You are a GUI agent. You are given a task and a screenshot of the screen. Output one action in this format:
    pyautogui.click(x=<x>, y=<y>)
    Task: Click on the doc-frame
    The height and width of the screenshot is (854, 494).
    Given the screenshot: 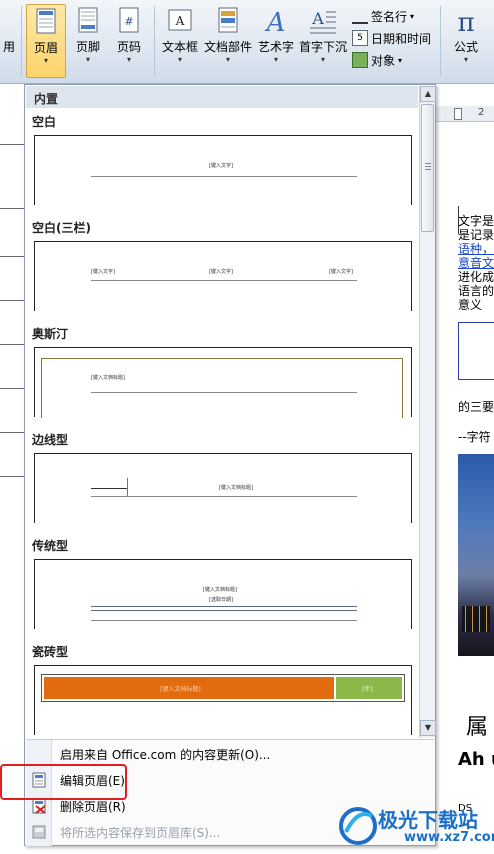 What is the action you would take?
    pyautogui.click(x=476, y=351)
    